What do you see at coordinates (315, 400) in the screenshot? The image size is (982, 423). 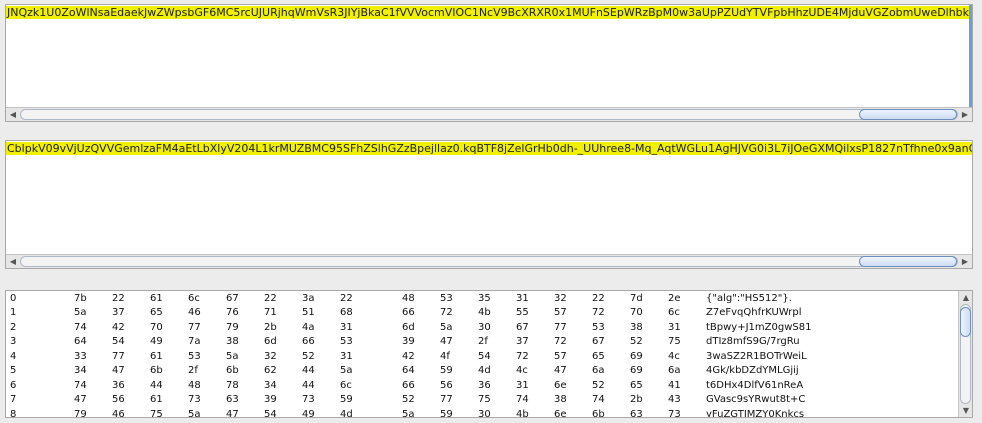 I see `hex-byte-cell: 73` at bounding box center [315, 400].